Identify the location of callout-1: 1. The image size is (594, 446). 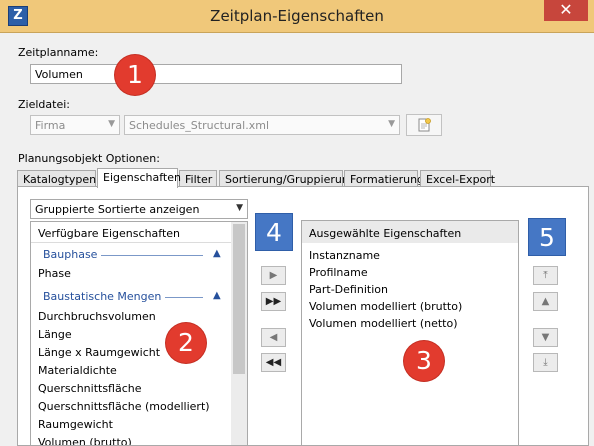
(135, 75).